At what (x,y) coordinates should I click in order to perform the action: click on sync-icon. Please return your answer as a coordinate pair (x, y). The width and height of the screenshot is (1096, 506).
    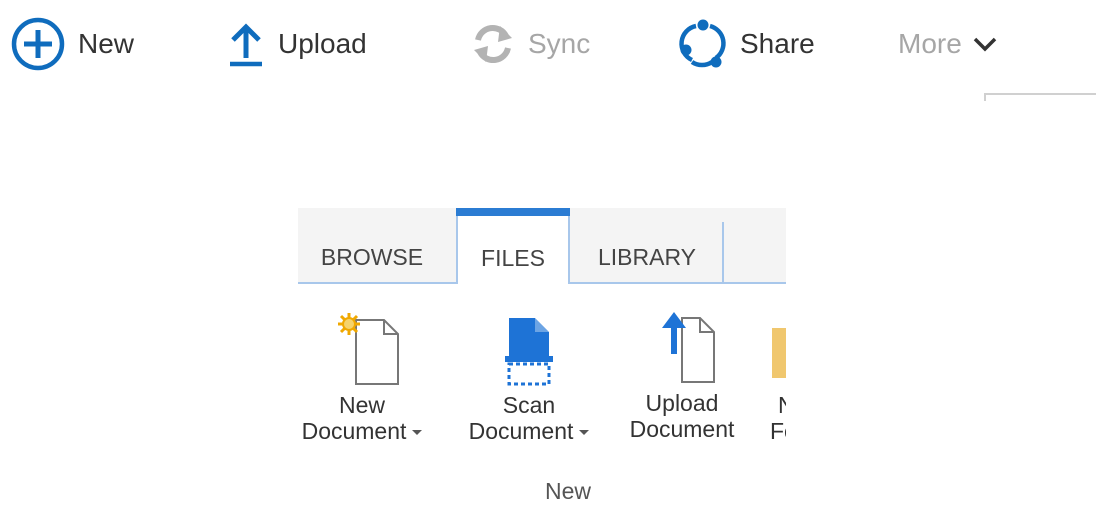
    Looking at the image, I should click on (493, 44).